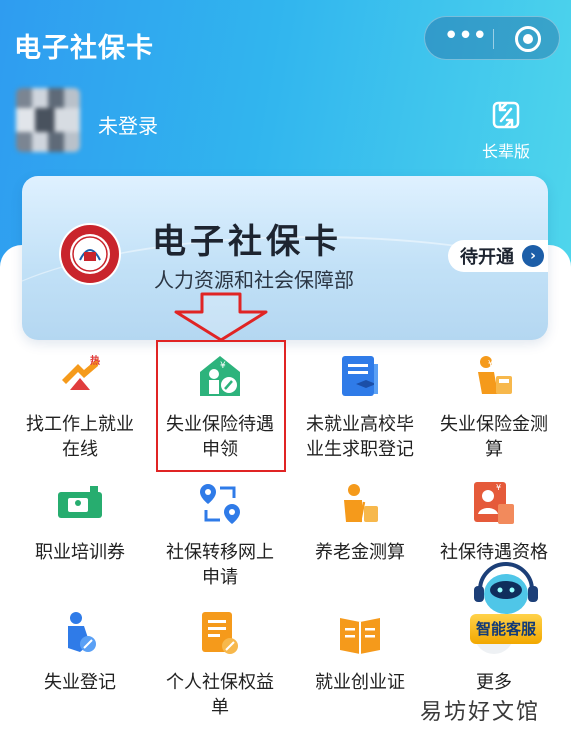 The image size is (571, 737). What do you see at coordinates (533, 256) in the screenshot?
I see `chevron-right-icon: ›` at bounding box center [533, 256].